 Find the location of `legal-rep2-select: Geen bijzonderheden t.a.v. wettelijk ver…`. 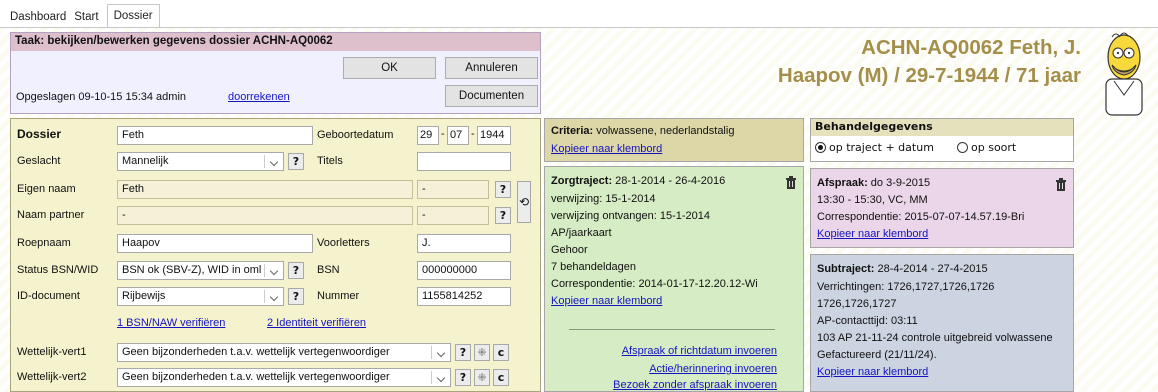

legal-rep2-select: Geen bijzonderheden t.a.v. wettelijk ver… is located at coordinates (284, 377).